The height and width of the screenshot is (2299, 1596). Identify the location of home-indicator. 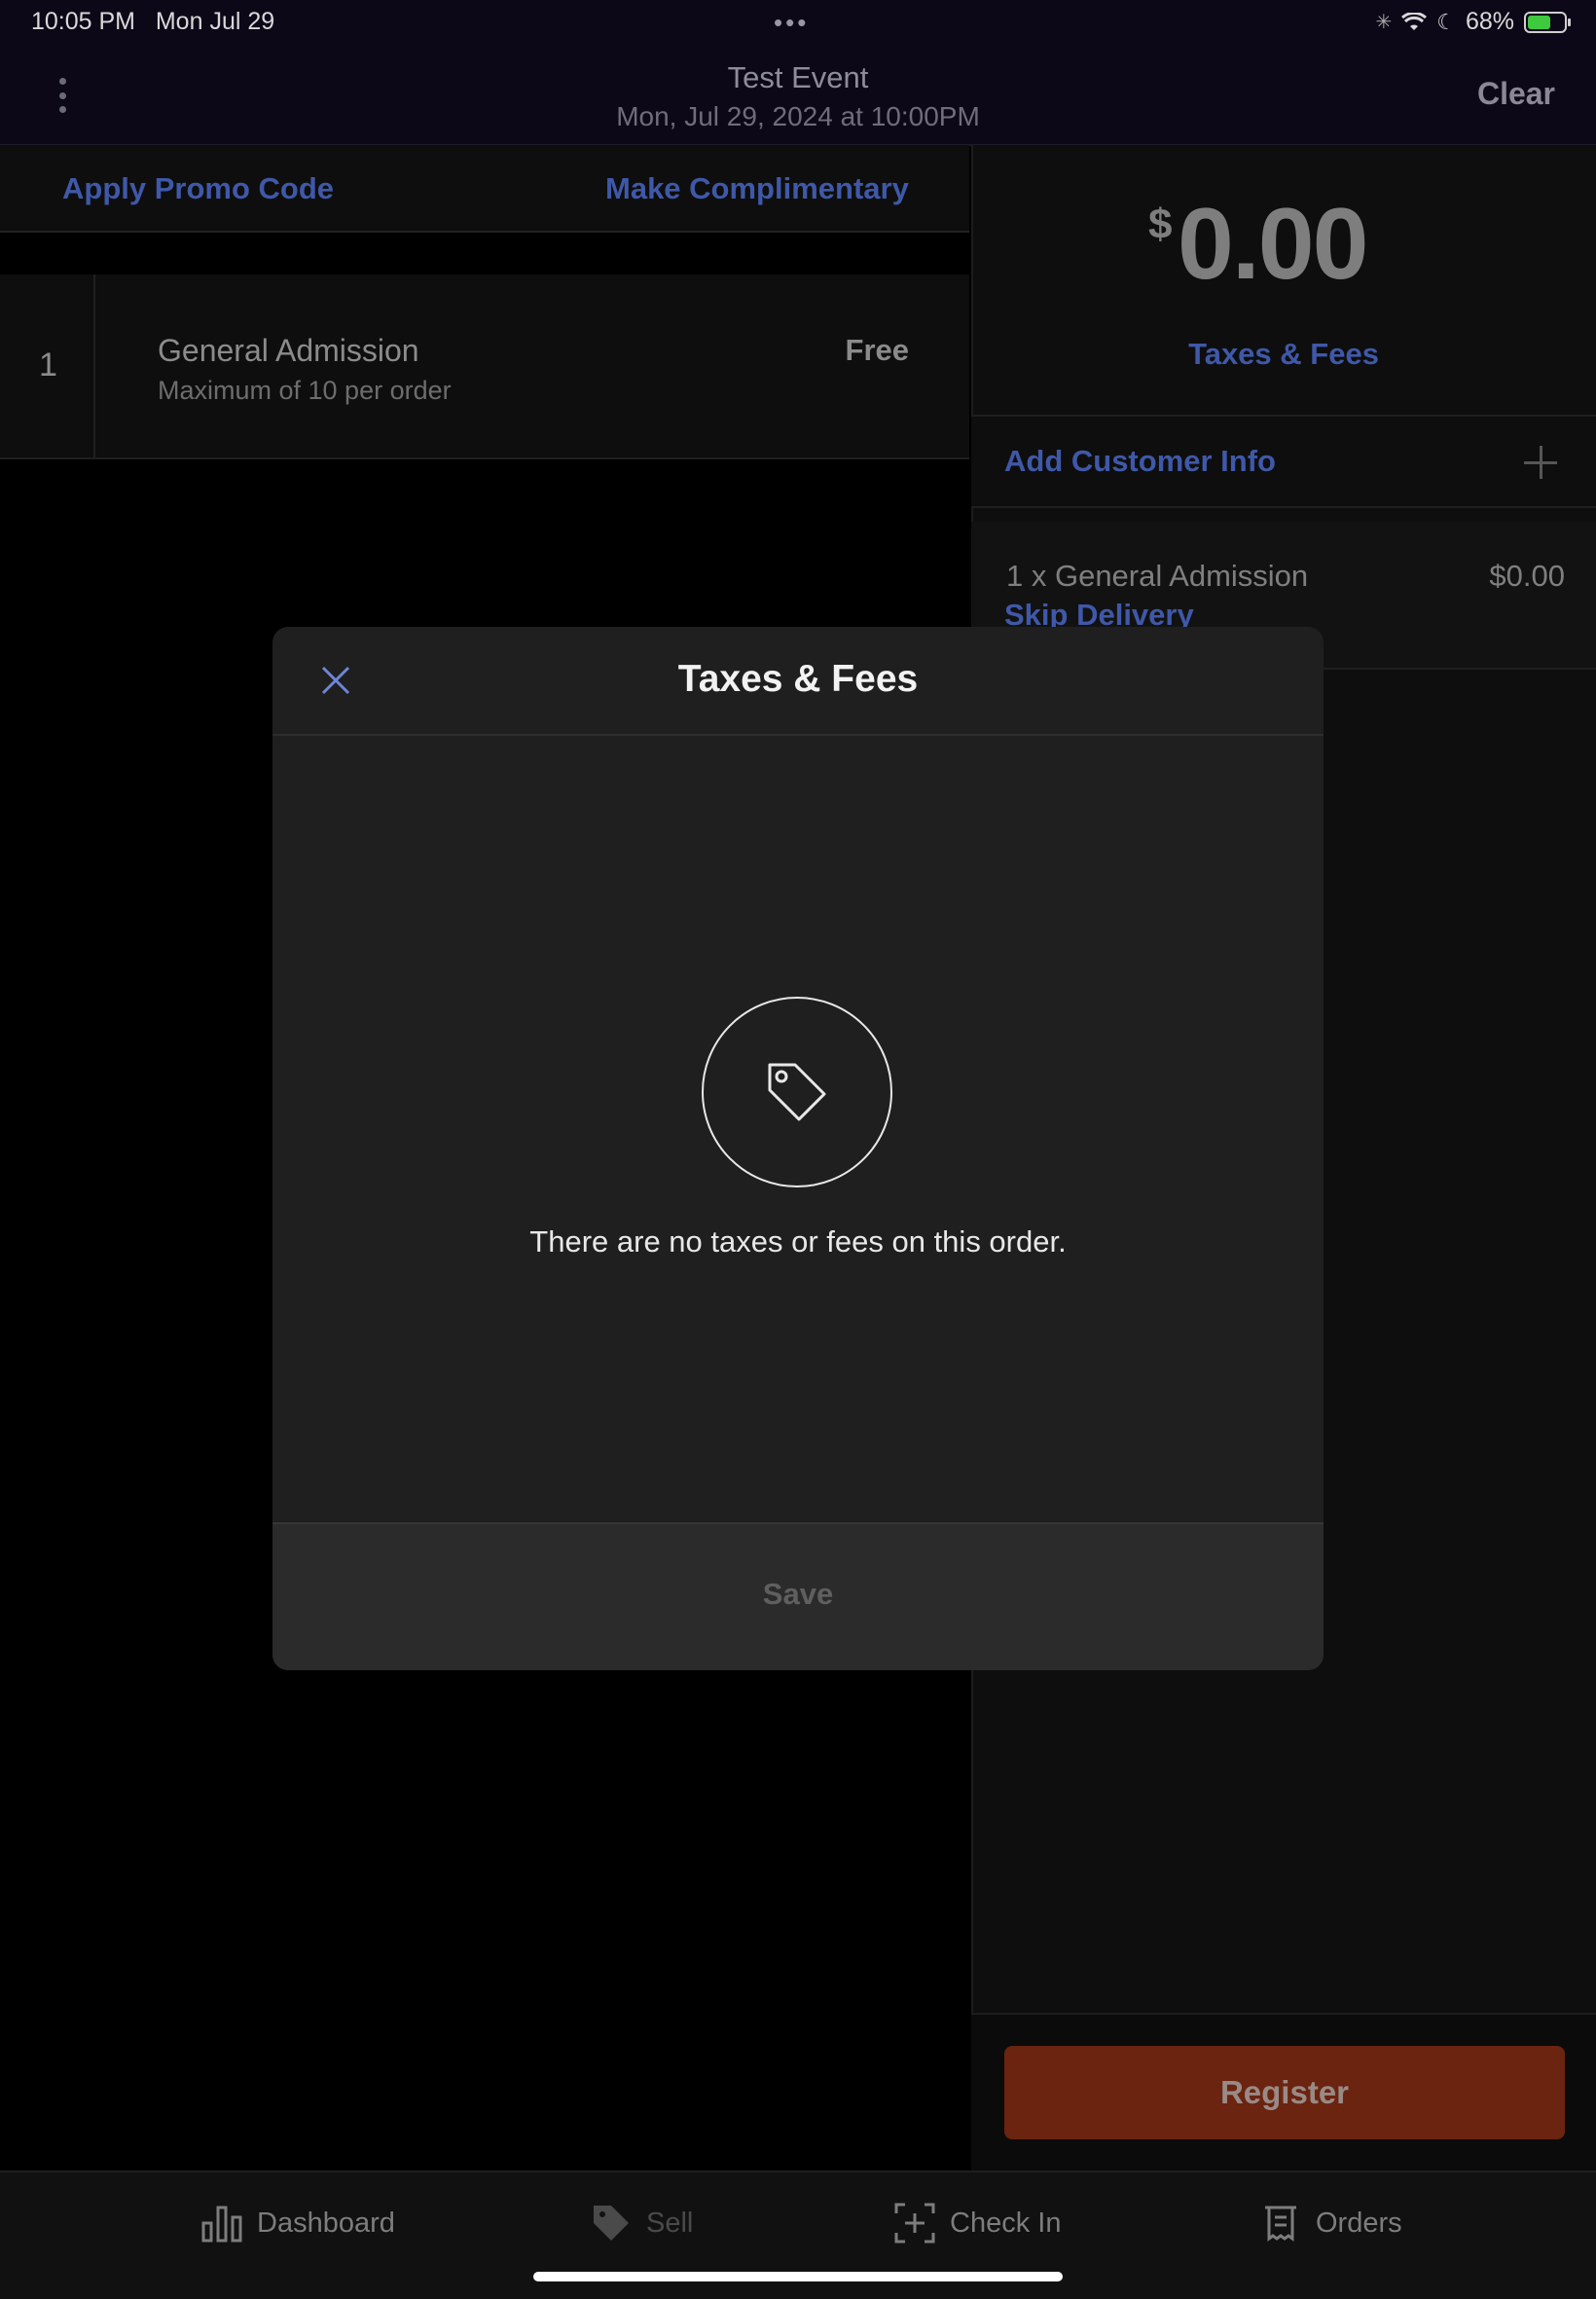
(798, 2277).